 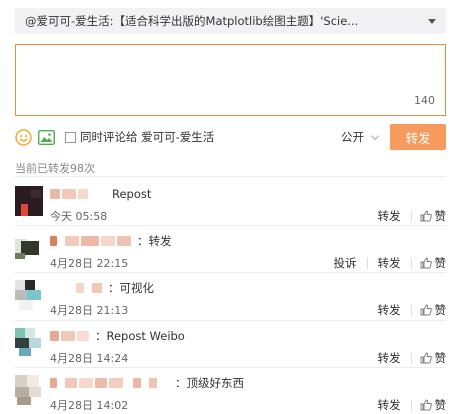 What do you see at coordinates (147, 383) in the screenshot?
I see `repost-header: ：顶级好东西` at bounding box center [147, 383].